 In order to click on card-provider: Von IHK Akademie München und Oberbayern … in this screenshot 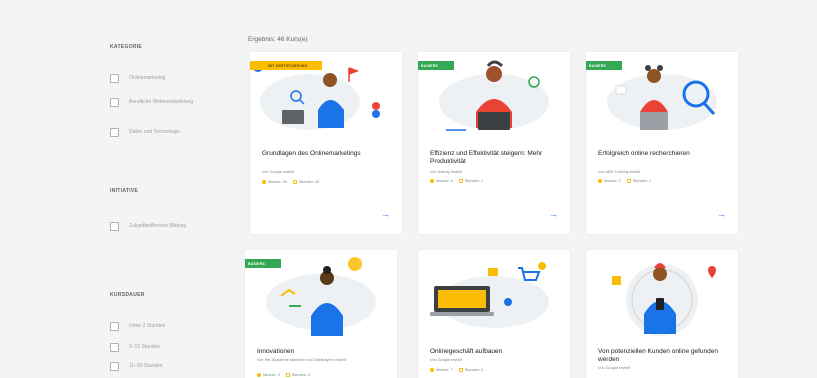, I will do `click(302, 360)`.